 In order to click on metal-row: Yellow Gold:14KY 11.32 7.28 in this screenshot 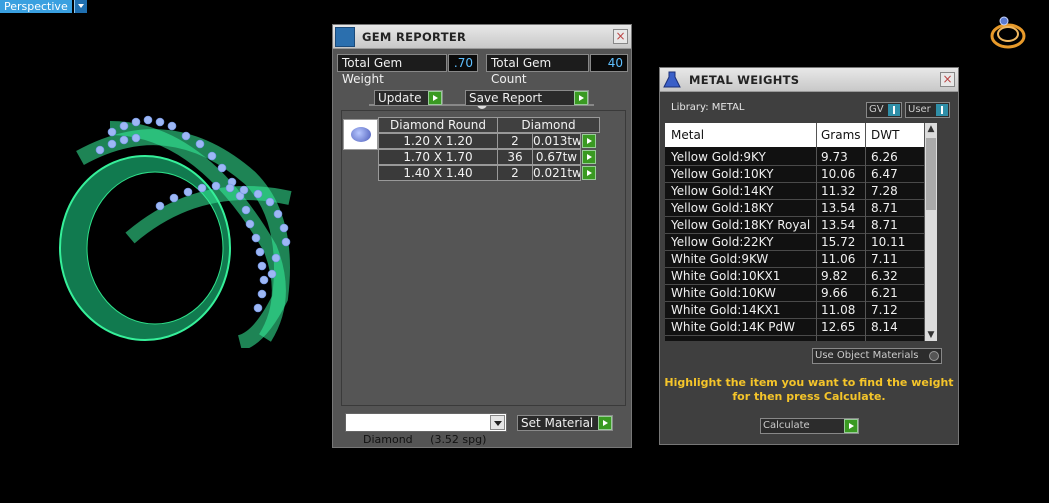, I will do `click(795, 191)`.